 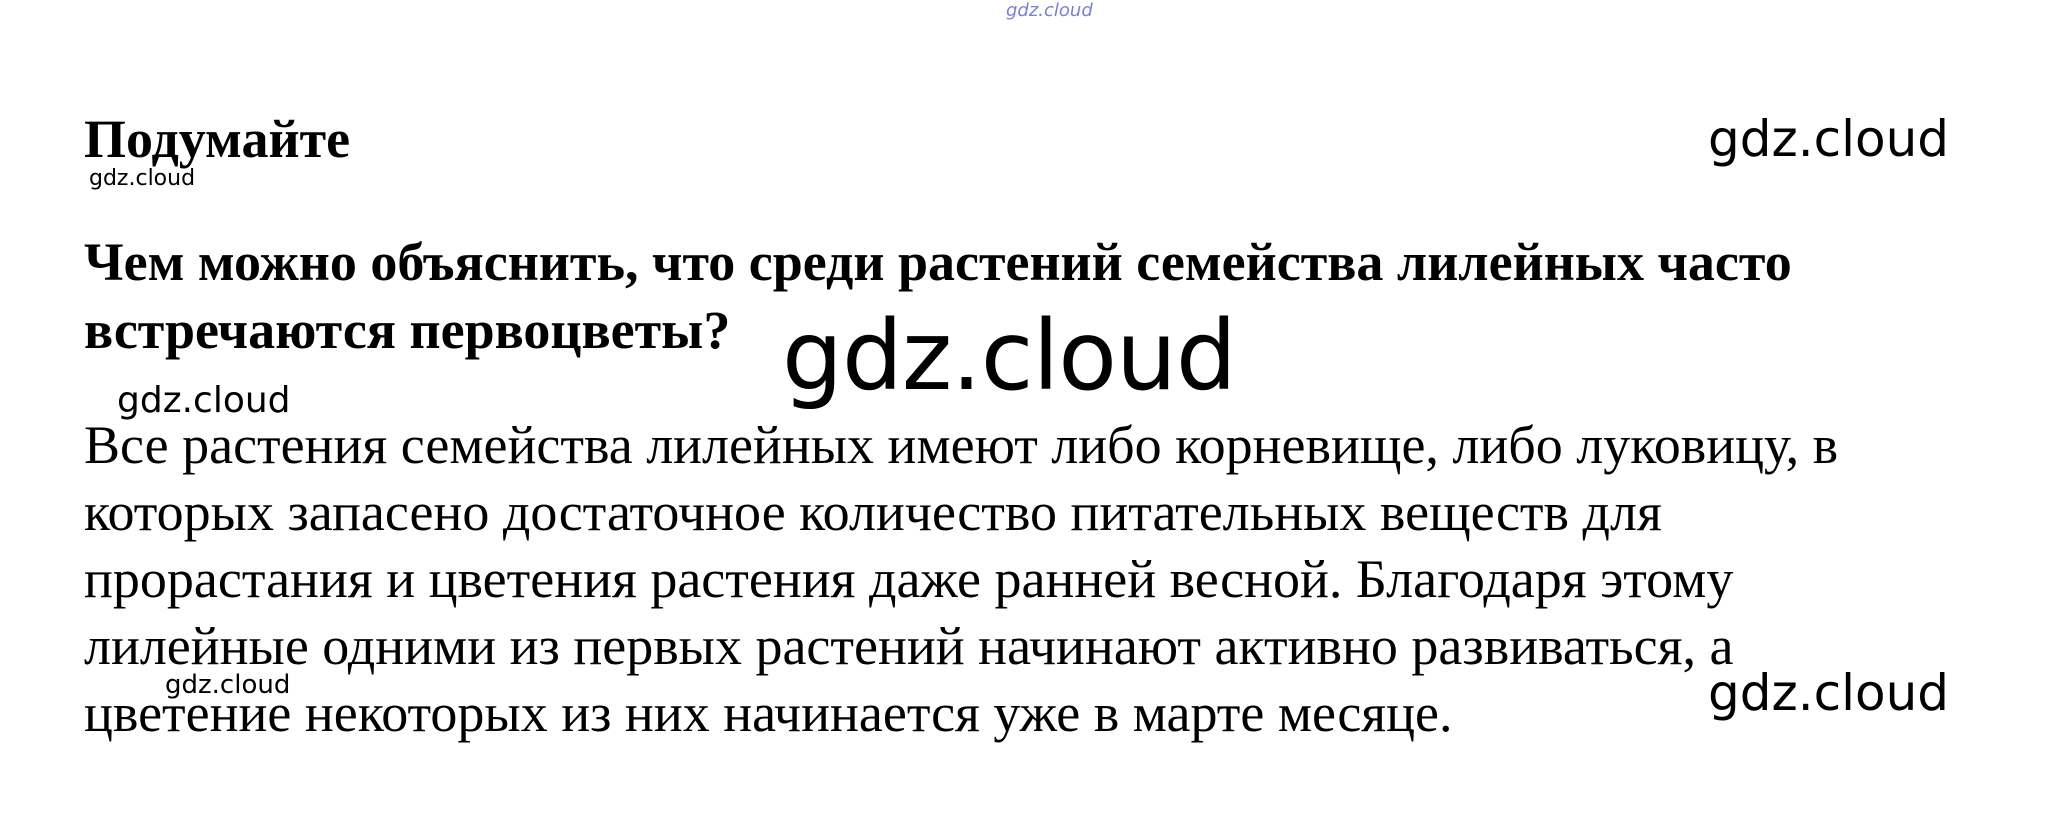 What do you see at coordinates (1049, 10) in the screenshot?
I see `watermark-top: gdz.cloud` at bounding box center [1049, 10].